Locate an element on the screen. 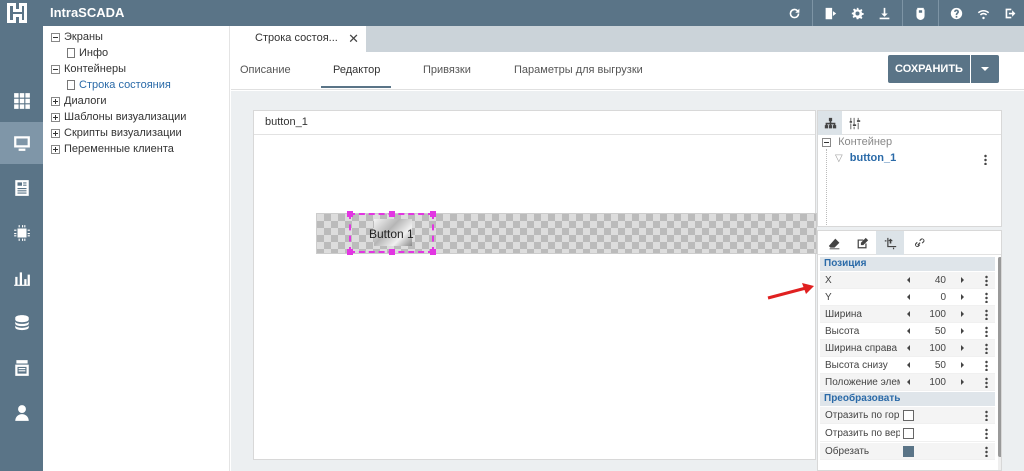 This screenshot has height=471, width=1024. tab-bindings: Привязки is located at coordinates (447, 70).